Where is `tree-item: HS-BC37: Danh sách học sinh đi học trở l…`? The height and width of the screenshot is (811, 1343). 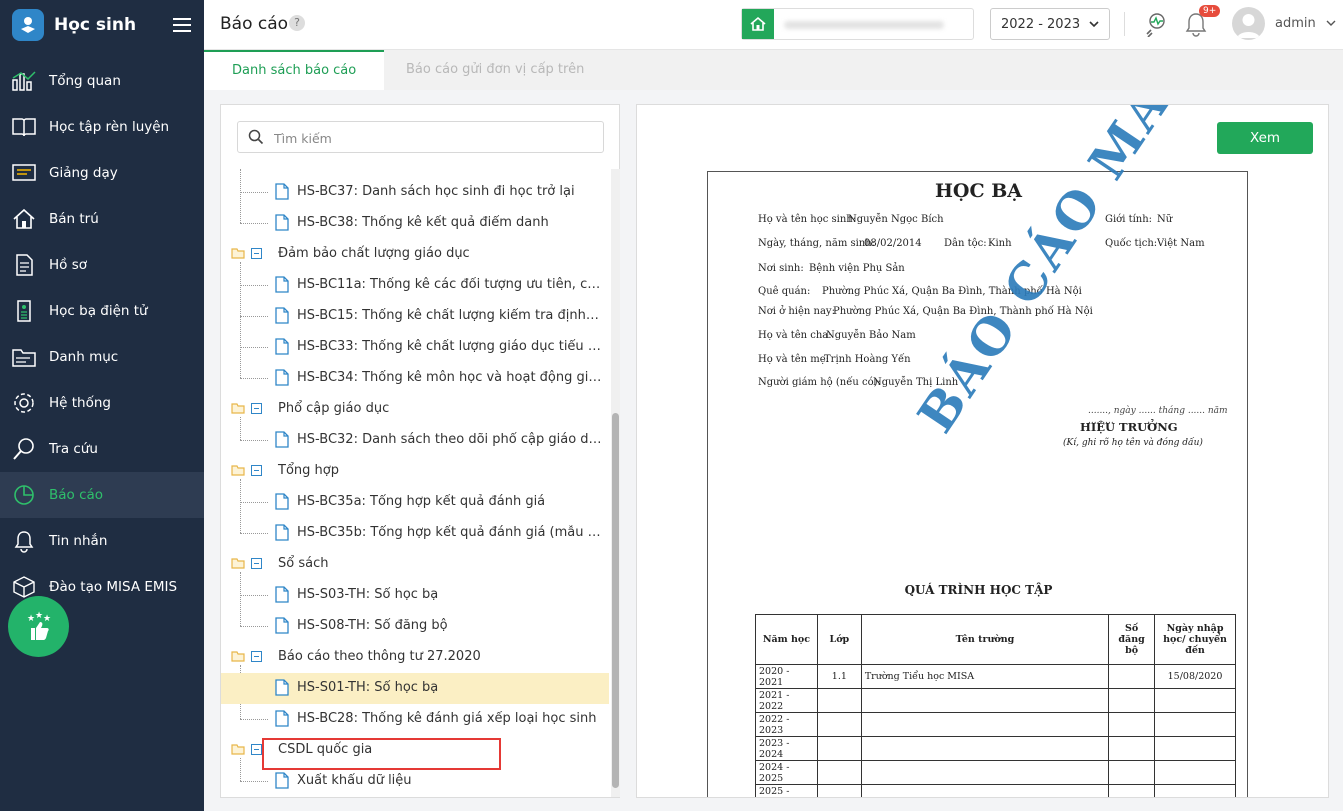
tree-item: HS-BC37: Danh sách học sinh đi học trở l… is located at coordinates (415, 192).